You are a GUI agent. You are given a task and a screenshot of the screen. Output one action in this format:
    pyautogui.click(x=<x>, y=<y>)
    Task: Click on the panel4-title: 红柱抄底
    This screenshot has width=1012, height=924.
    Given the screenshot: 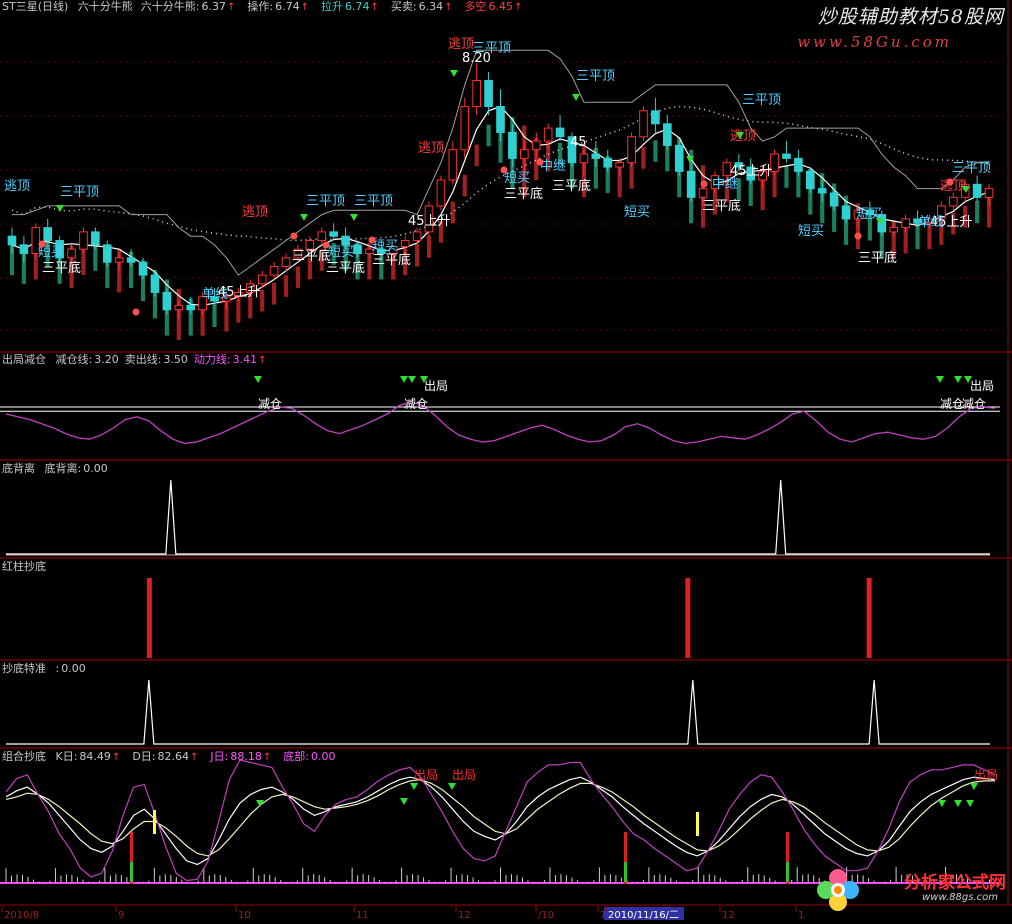 What is the action you would take?
    pyautogui.click(x=24, y=566)
    